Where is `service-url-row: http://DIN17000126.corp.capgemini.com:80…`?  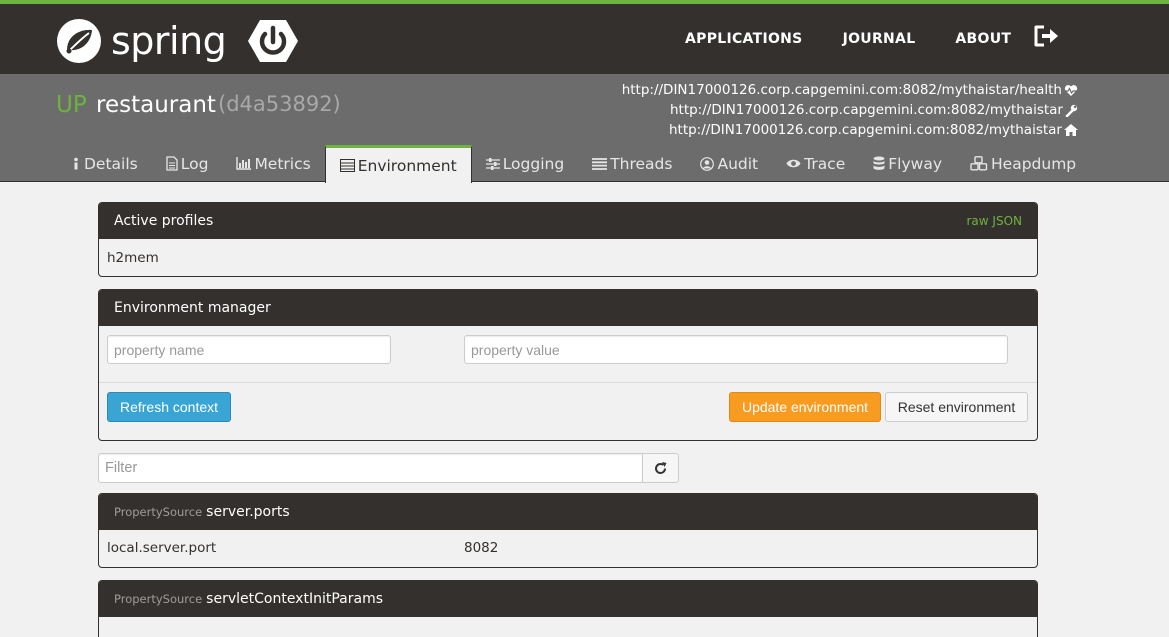
service-url-row: http://DIN17000126.corp.capgemini.com:80… is located at coordinates (850, 130).